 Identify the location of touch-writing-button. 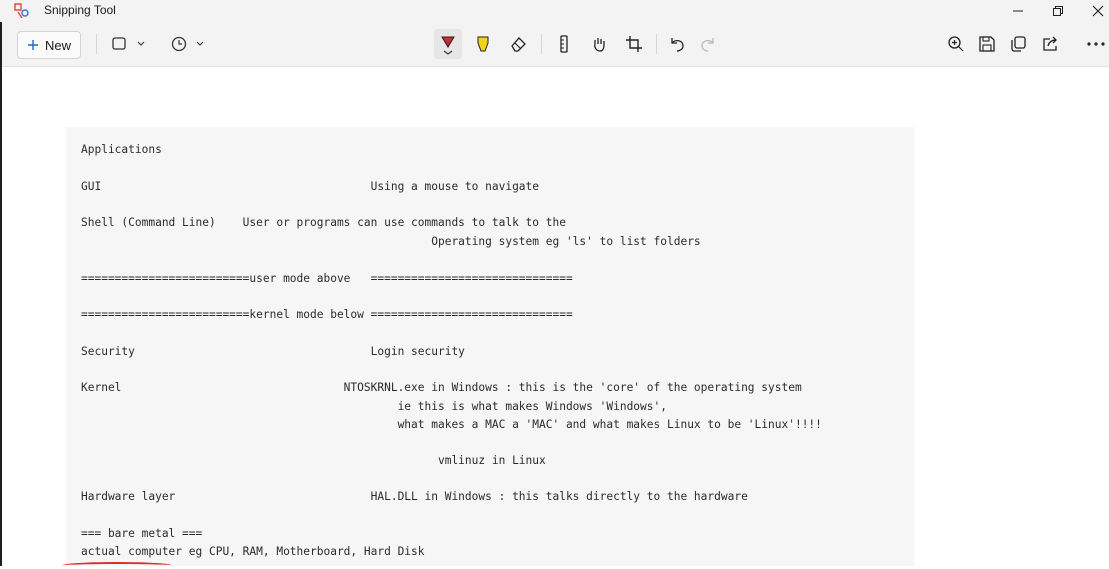
(599, 44).